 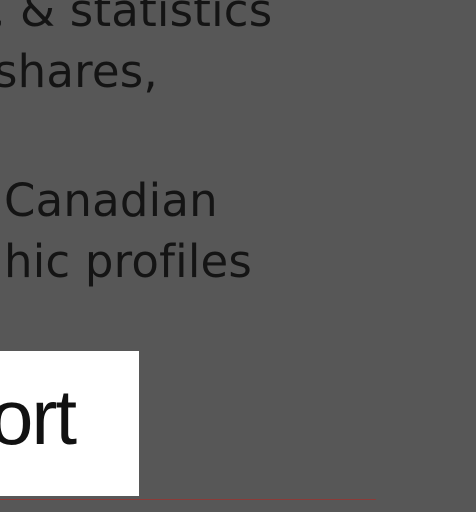 I want to click on description-line-3: Canadian, so click(x=111, y=200).